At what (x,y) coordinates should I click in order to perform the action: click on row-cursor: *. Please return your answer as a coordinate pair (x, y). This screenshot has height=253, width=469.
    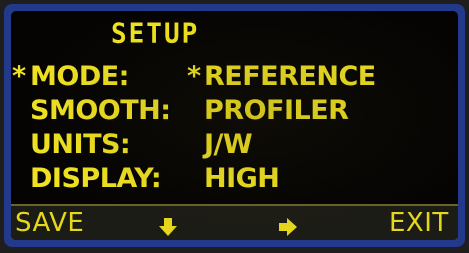
    Looking at the image, I should click on (19, 76).